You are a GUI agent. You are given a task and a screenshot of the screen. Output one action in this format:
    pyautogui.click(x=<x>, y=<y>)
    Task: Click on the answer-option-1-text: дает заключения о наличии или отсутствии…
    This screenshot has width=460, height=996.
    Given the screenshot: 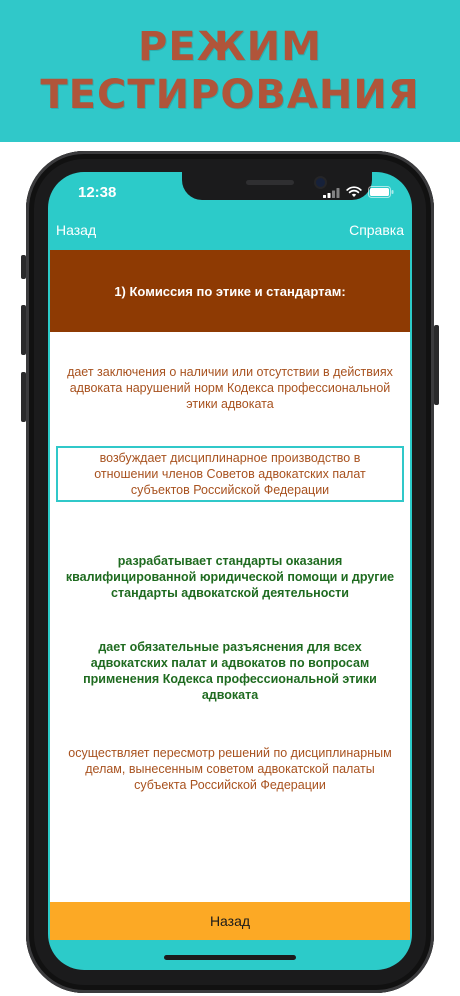 What is the action you would take?
    pyautogui.click(x=230, y=388)
    